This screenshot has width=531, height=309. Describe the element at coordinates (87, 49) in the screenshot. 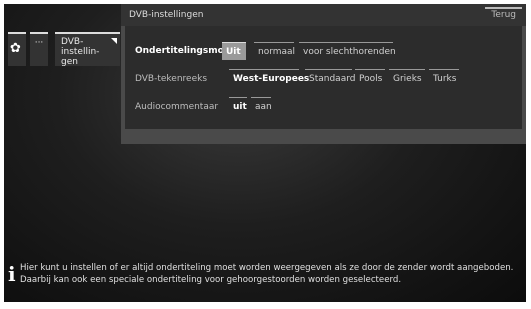

I see `breadcrumb-dvb-settings: DVB-instellin- gen` at that location.